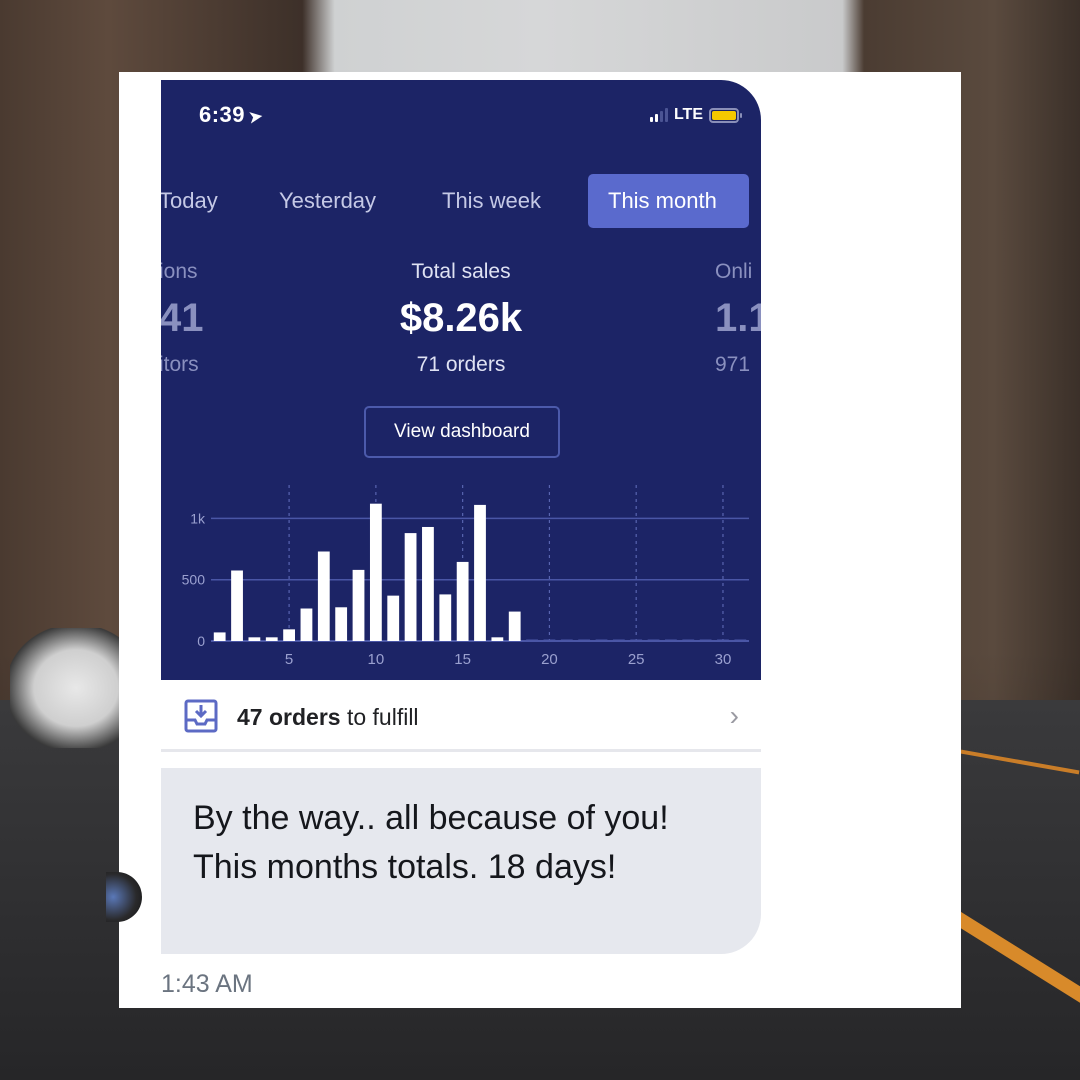 This screenshot has height=1080, width=1080. What do you see at coordinates (733, 364) in the screenshot?
I see `metric-sub: 971` at bounding box center [733, 364].